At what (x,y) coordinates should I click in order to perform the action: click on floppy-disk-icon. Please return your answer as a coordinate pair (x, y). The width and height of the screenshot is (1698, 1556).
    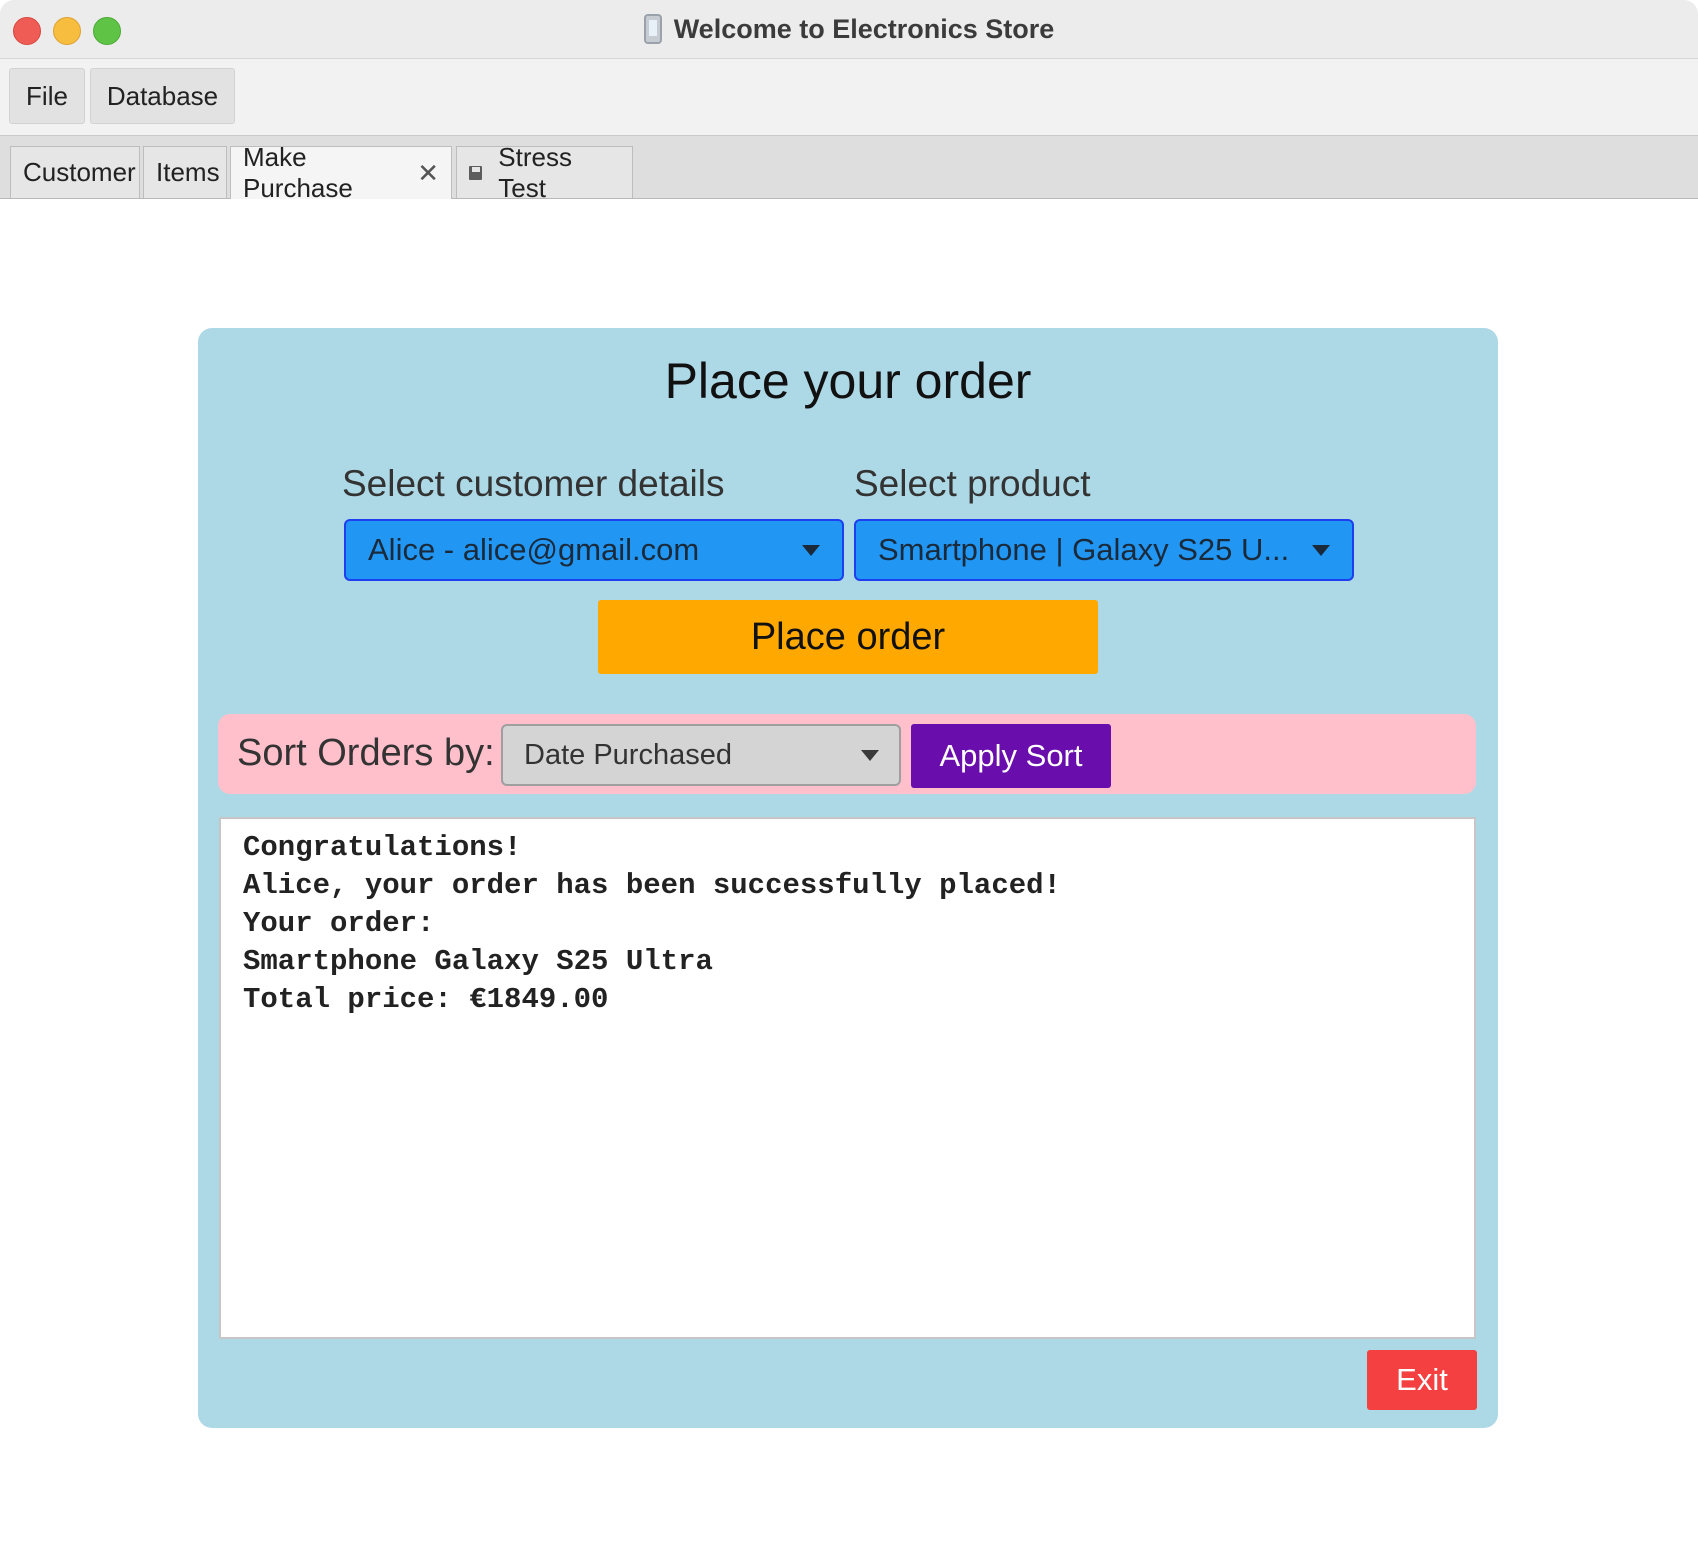
    Looking at the image, I should click on (476, 172).